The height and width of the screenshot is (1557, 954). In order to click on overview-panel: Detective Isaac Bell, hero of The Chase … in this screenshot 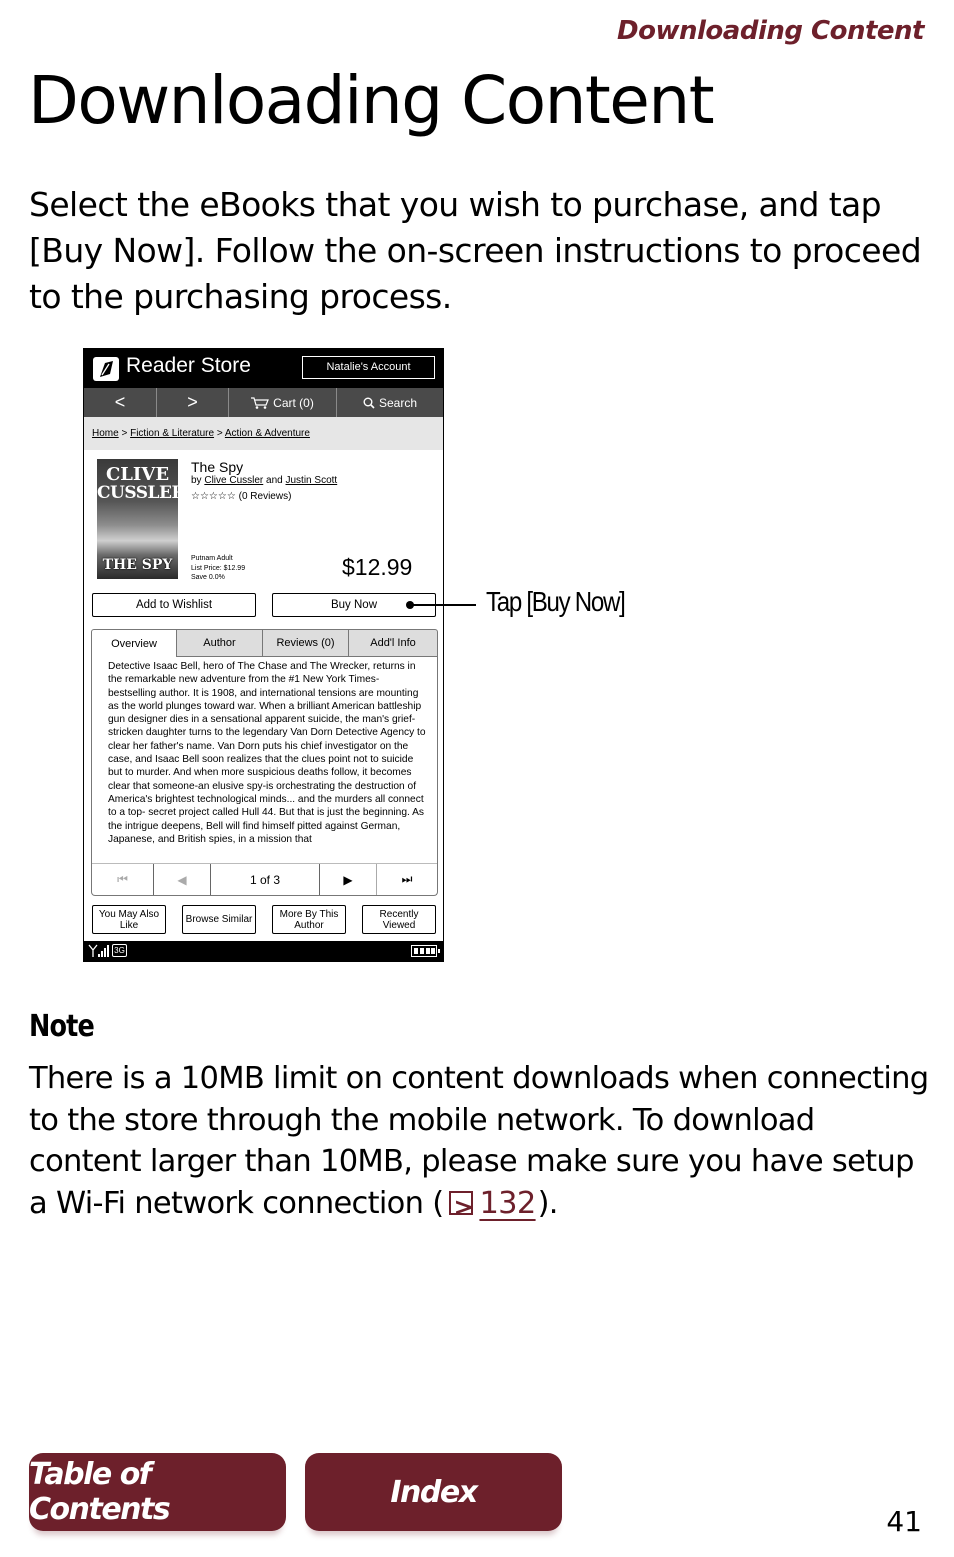, I will do `click(264, 776)`.